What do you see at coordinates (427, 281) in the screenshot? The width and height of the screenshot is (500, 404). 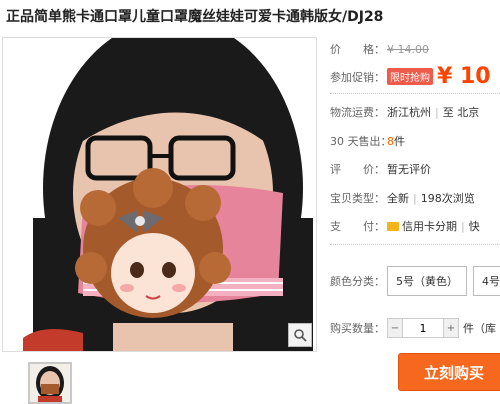 I see `color-option-selected: 5号（黄色）` at bounding box center [427, 281].